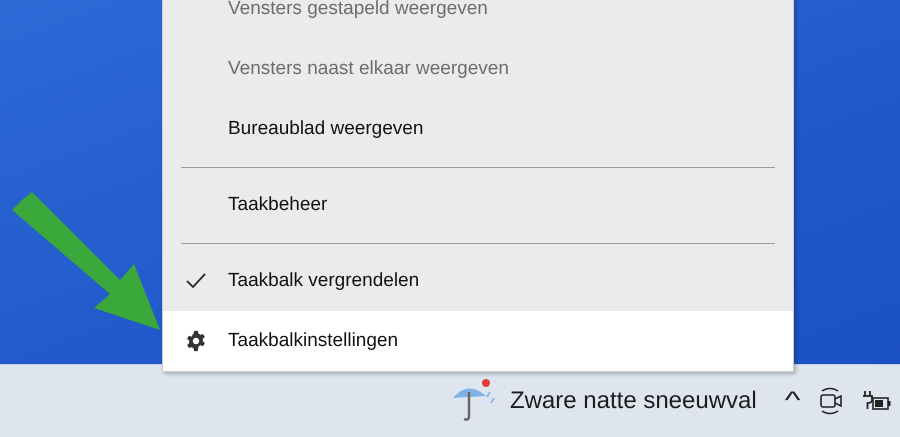 This screenshot has height=437, width=900. Describe the element at coordinates (478, 129) in the screenshot. I see `menu-item: Bureaublad weergeven` at that location.